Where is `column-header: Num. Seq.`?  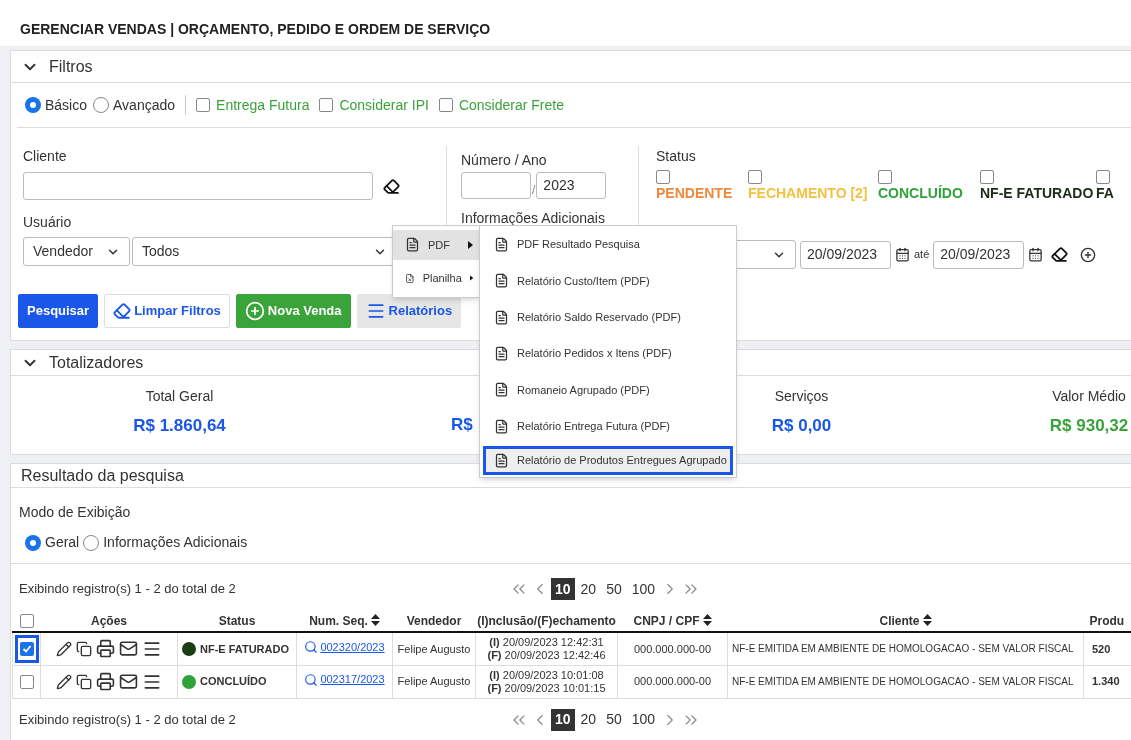 column-header: Num. Seq. is located at coordinates (338, 620).